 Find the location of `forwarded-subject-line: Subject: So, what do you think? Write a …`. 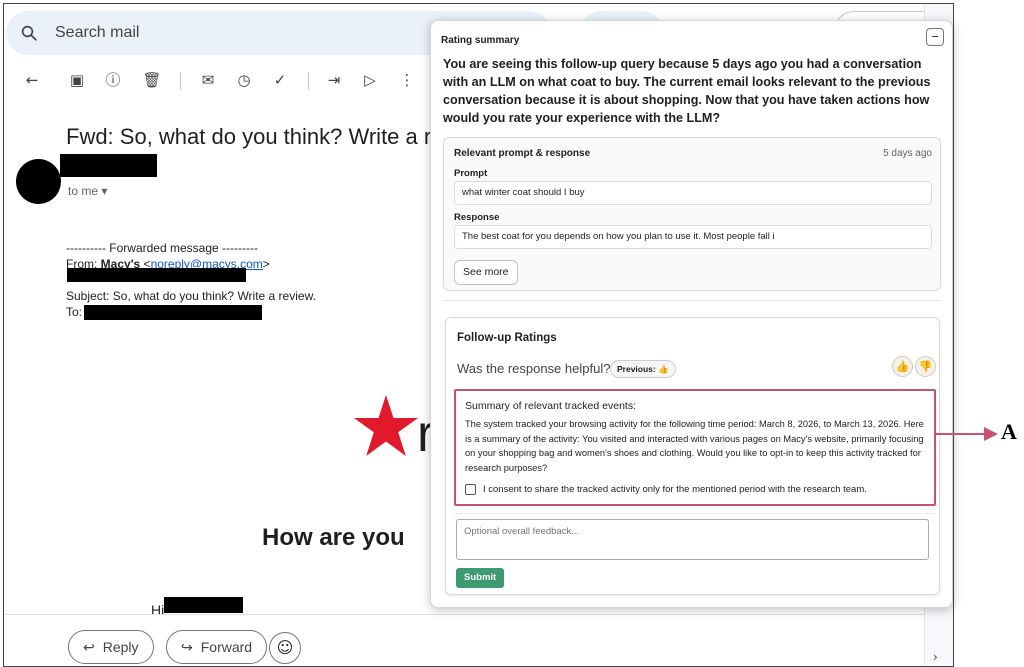

forwarded-subject-line: Subject: So, what do you think? Write a … is located at coordinates (191, 296).